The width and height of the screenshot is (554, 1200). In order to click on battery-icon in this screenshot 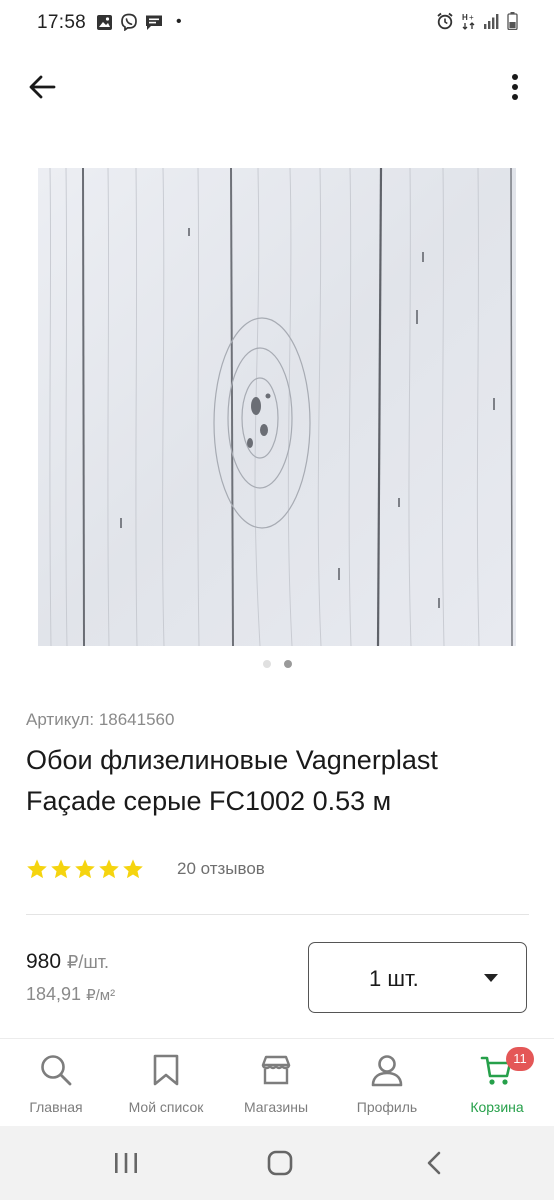, I will do `click(512, 21)`.